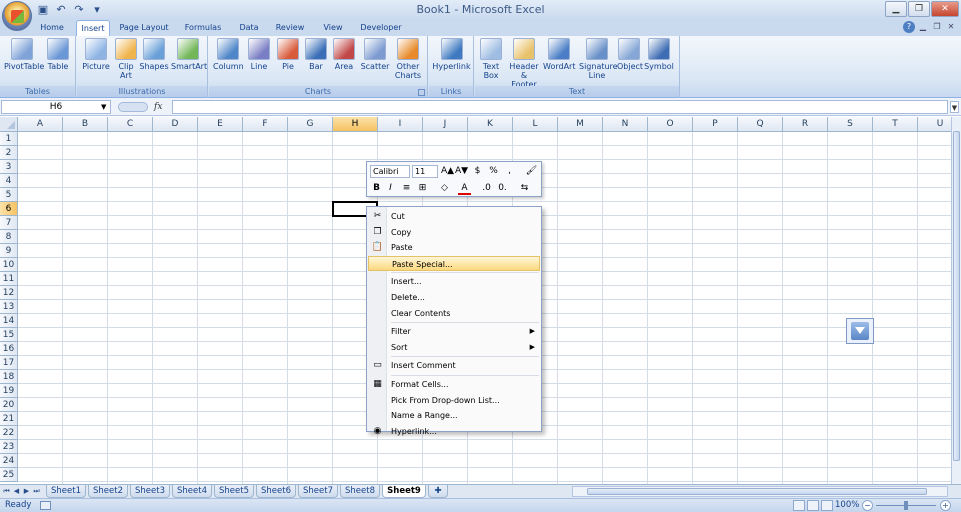 This screenshot has width=961, height=512. What do you see at coordinates (265, 124) in the screenshot?
I see `column-header: F` at bounding box center [265, 124].